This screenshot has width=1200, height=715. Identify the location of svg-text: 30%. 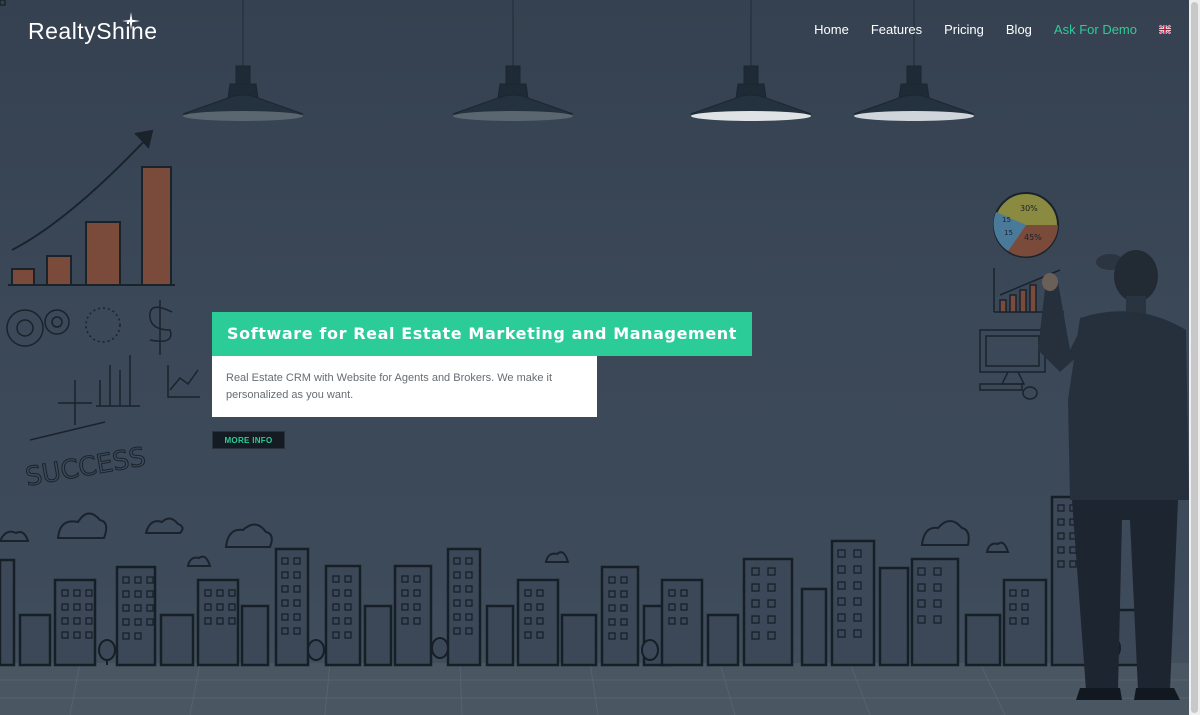
(1029, 208).